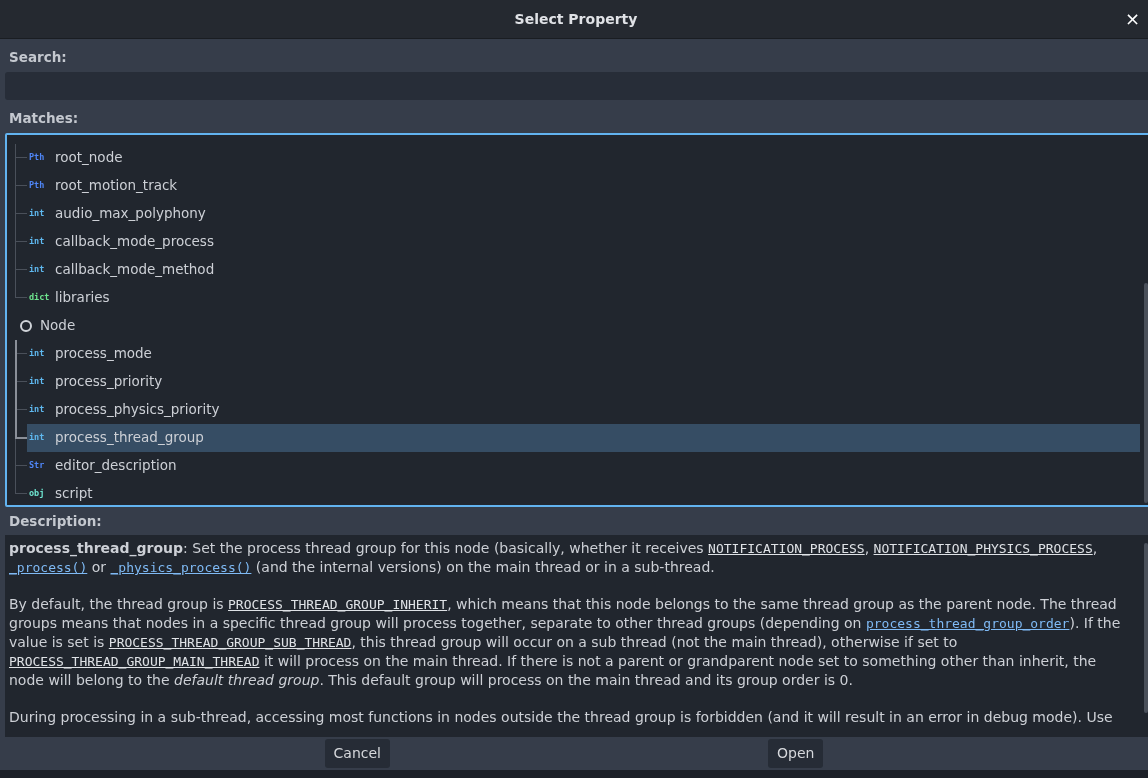 This screenshot has height=778, width=1148. Describe the element at coordinates (583, 213) in the screenshot. I see `tree-item: int audio_max_polyphony` at that location.